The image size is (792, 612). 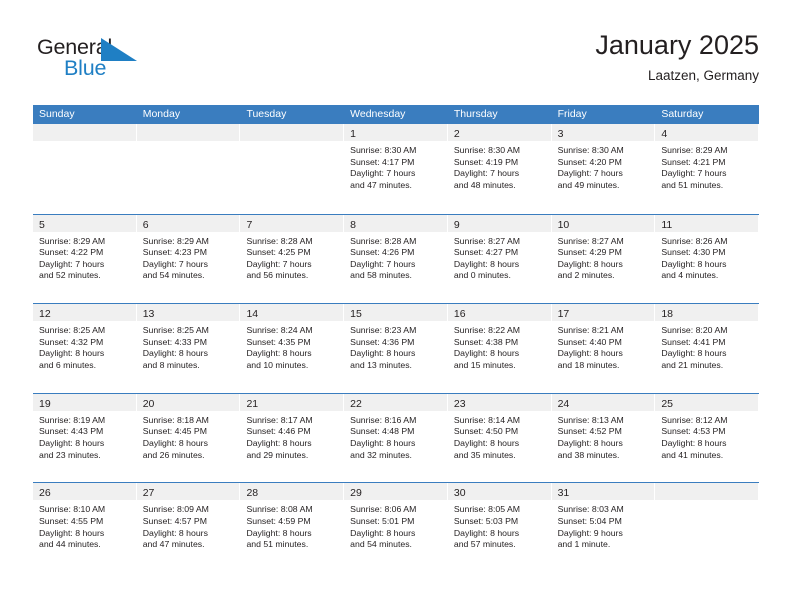 What do you see at coordinates (356, 403) in the screenshot?
I see `day-number: 22` at bounding box center [356, 403].